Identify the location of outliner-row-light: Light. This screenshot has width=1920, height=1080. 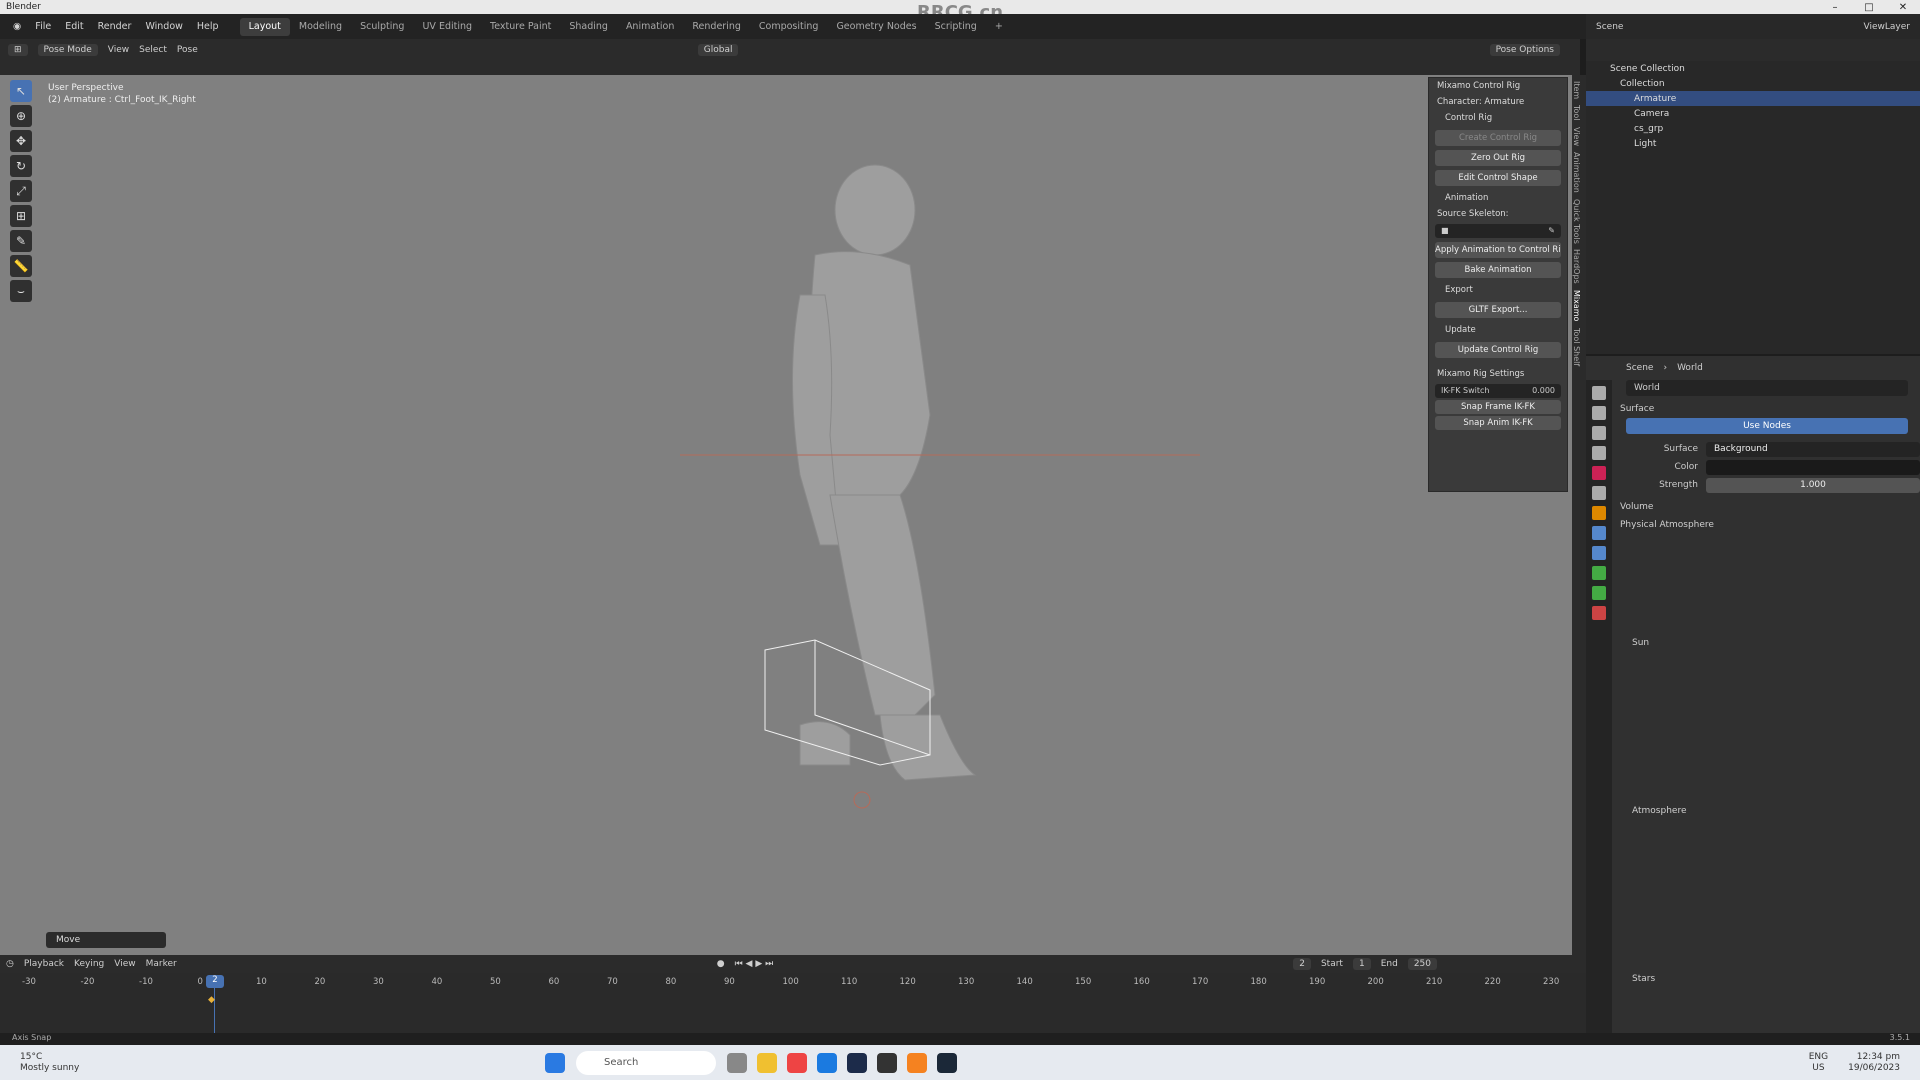
(1753, 143).